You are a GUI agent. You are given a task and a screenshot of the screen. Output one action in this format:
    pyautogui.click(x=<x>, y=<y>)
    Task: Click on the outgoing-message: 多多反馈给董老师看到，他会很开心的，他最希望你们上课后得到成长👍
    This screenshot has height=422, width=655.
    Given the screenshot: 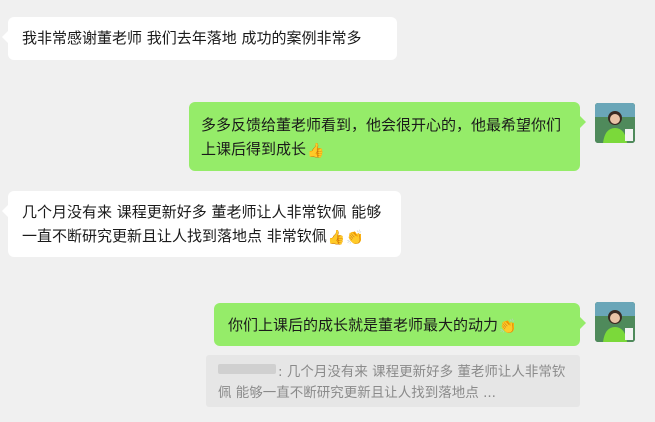 What is the action you would take?
    pyautogui.click(x=387, y=136)
    